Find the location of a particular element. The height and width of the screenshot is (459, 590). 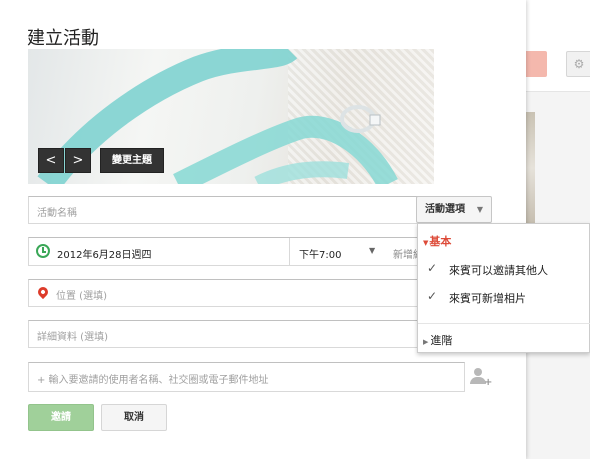

add-guest-icon: + is located at coordinates (481, 378).